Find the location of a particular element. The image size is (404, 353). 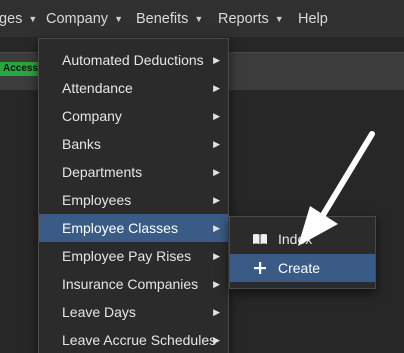

book-icon is located at coordinates (260, 239).